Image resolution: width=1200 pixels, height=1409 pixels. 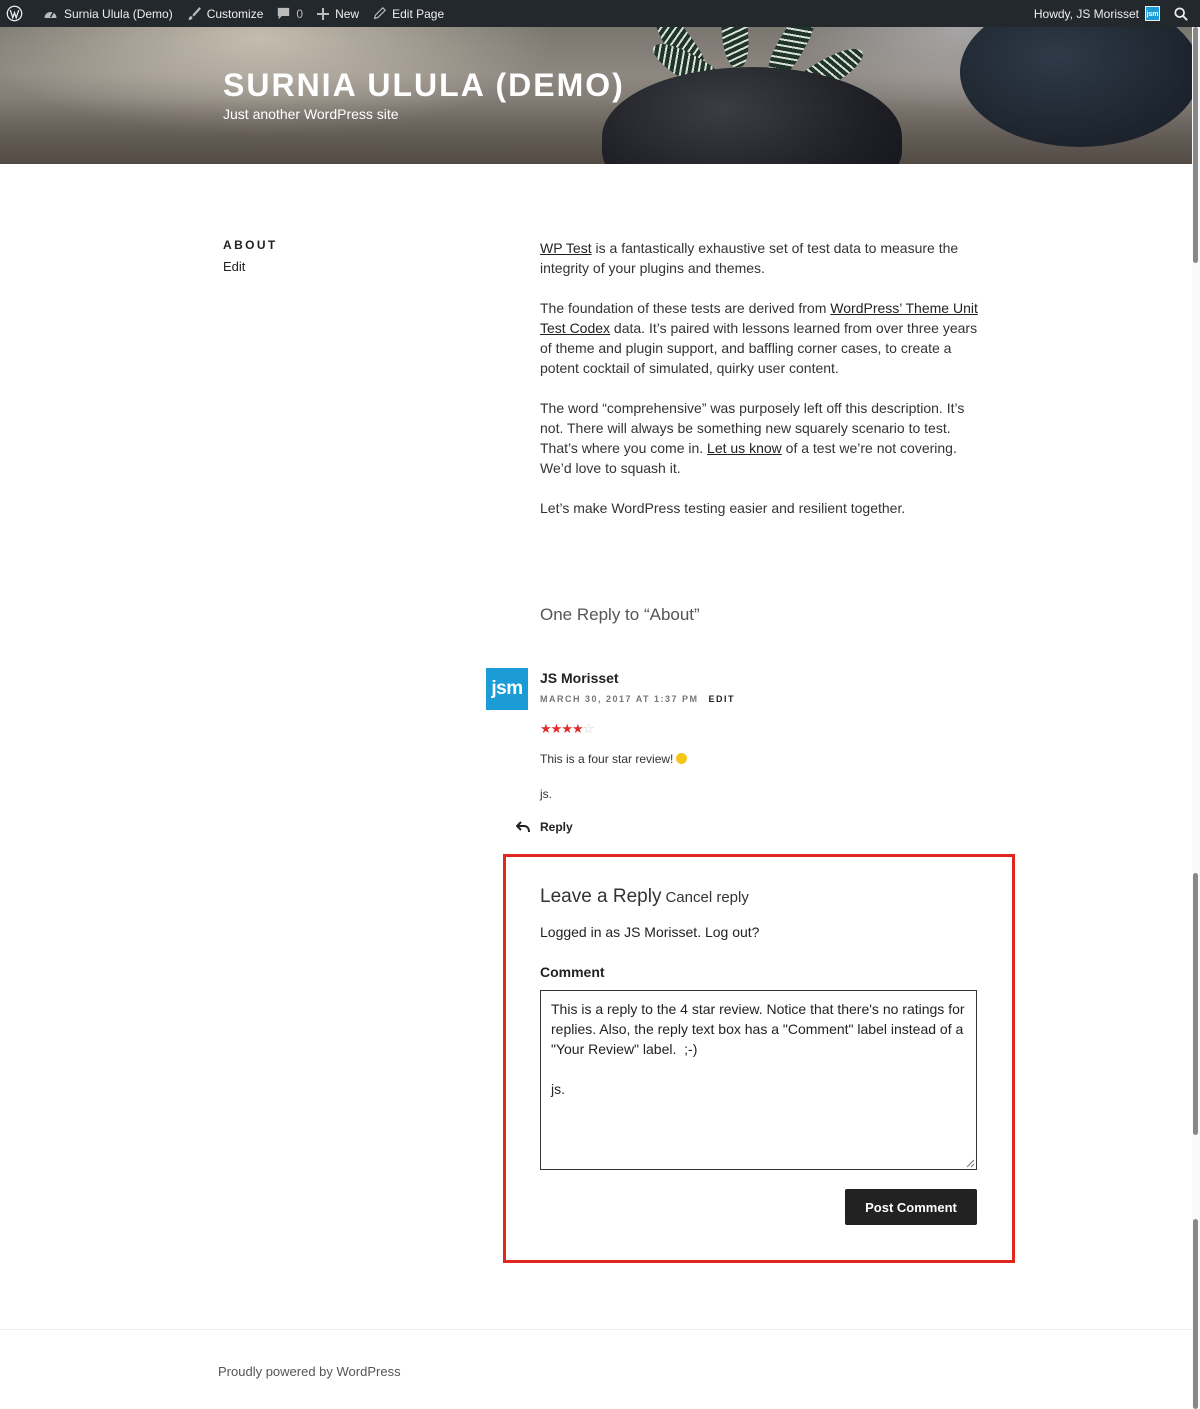 What do you see at coordinates (14, 13) in the screenshot?
I see `wordpress-icon` at bounding box center [14, 13].